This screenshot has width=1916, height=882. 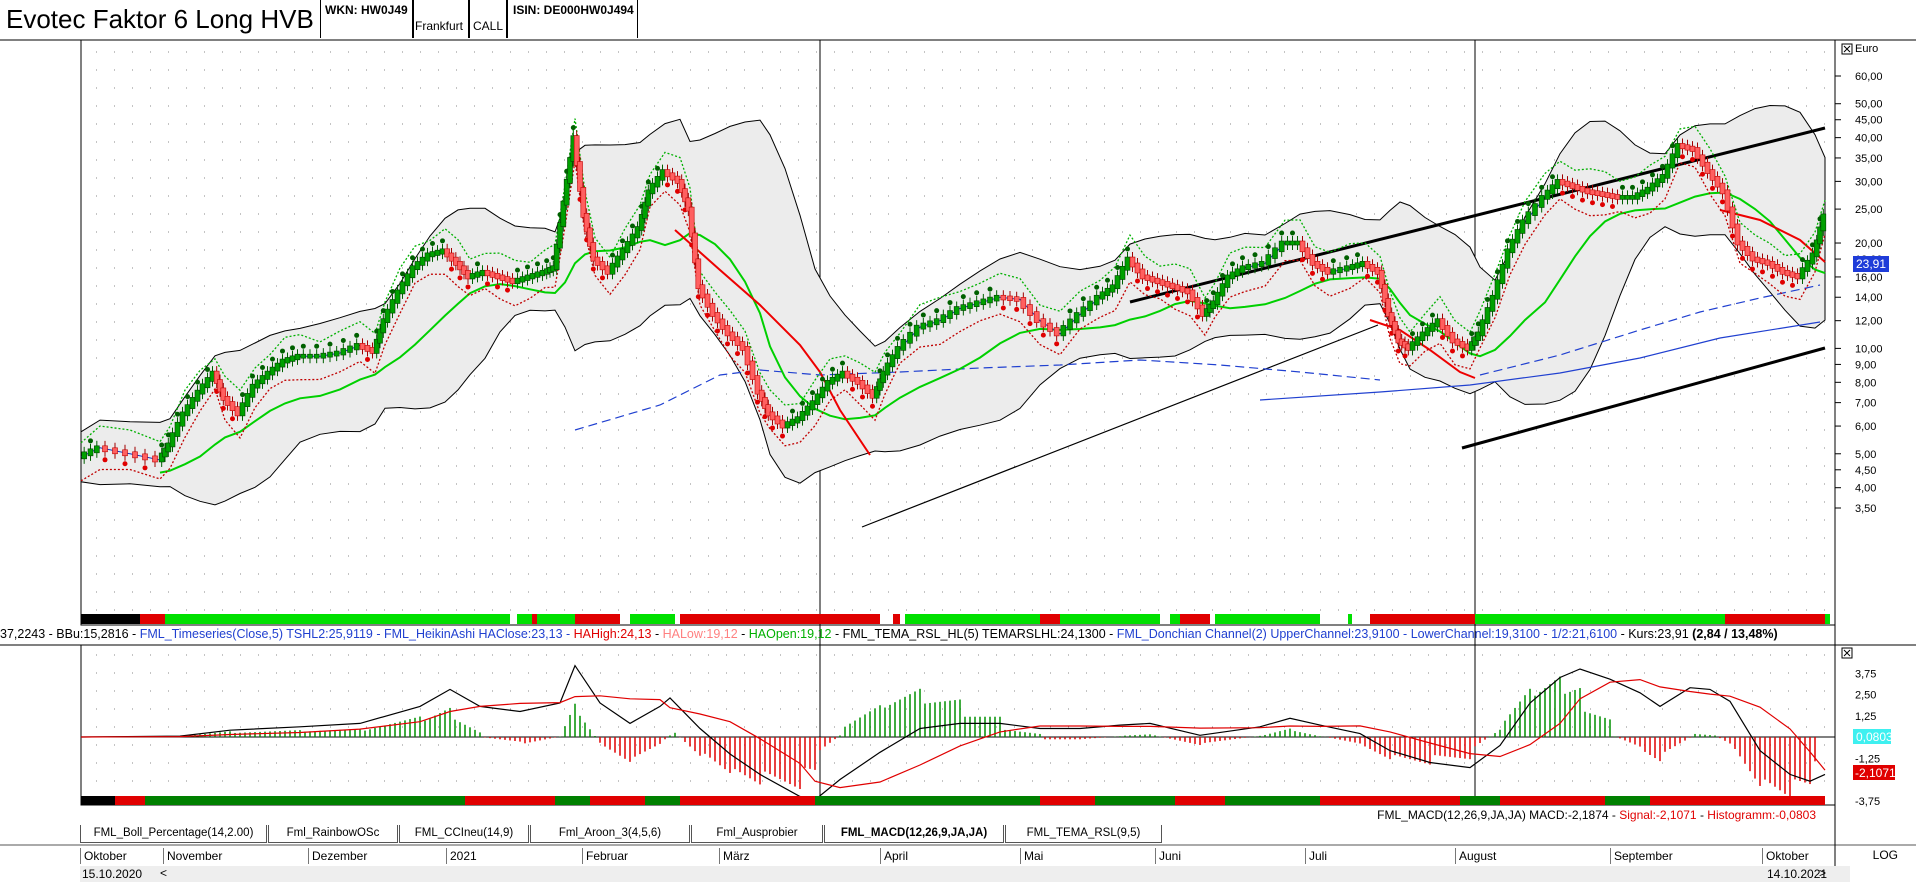 What do you see at coordinates (1867, 802) in the screenshot?
I see `macd-tick-label: -3,75` at bounding box center [1867, 802].